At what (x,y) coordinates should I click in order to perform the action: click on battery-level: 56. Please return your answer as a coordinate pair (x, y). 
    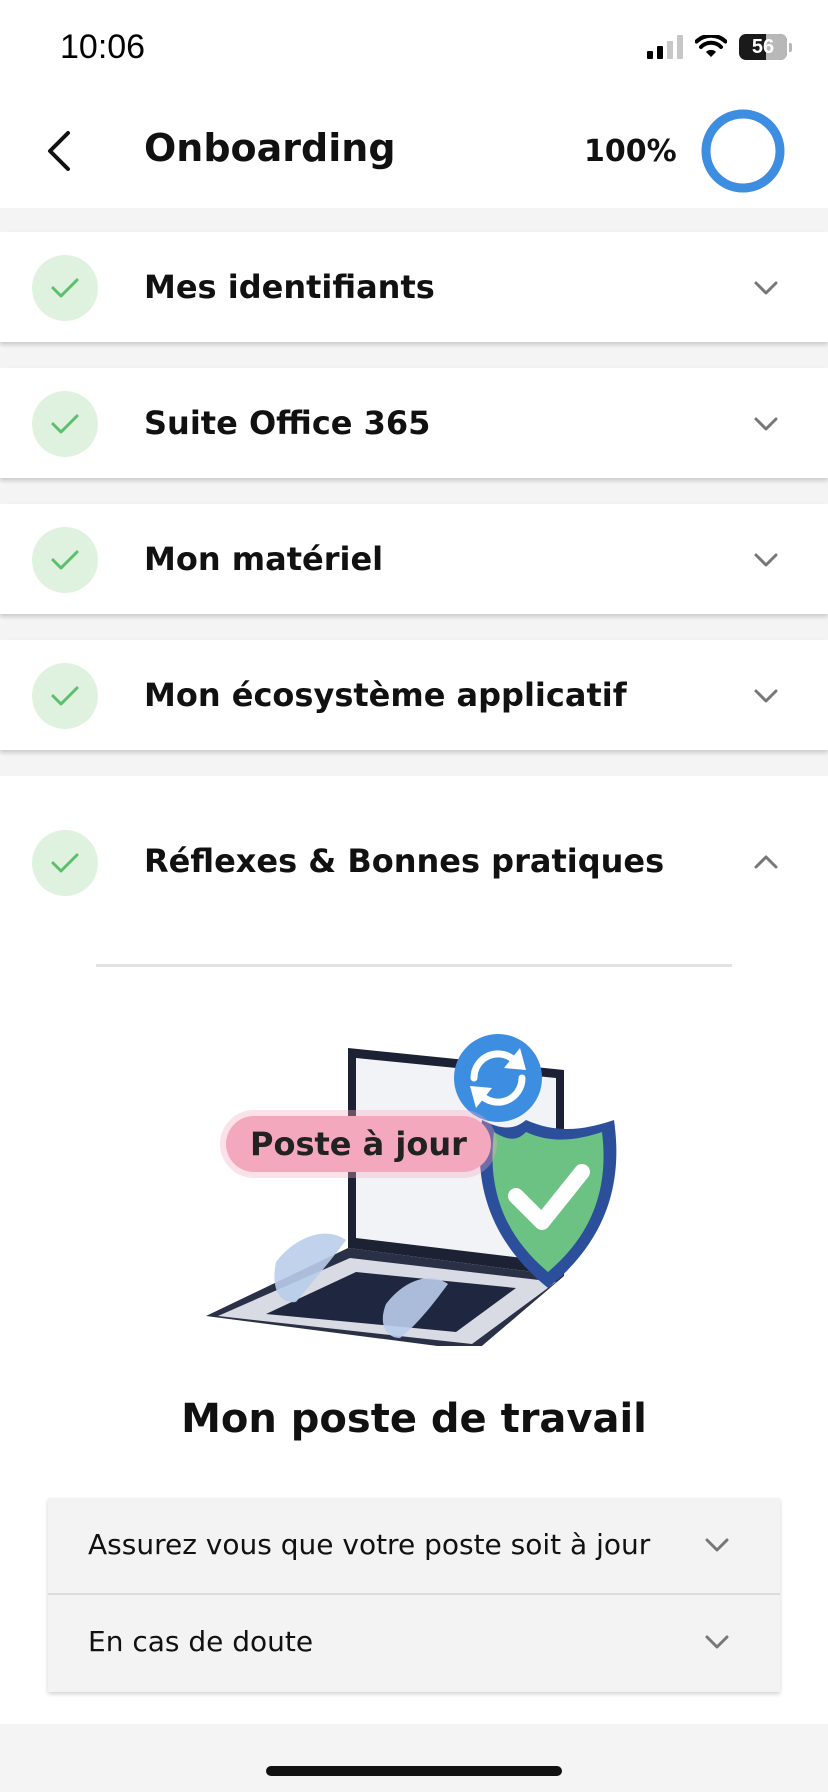
    Looking at the image, I should click on (763, 46).